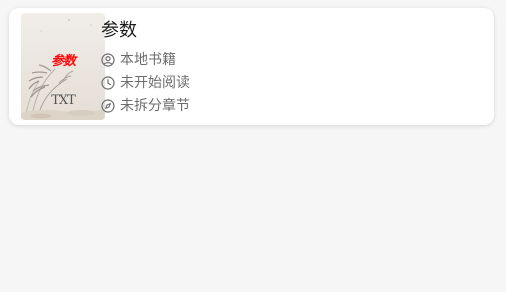  I want to click on person-icon, so click(108, 60).